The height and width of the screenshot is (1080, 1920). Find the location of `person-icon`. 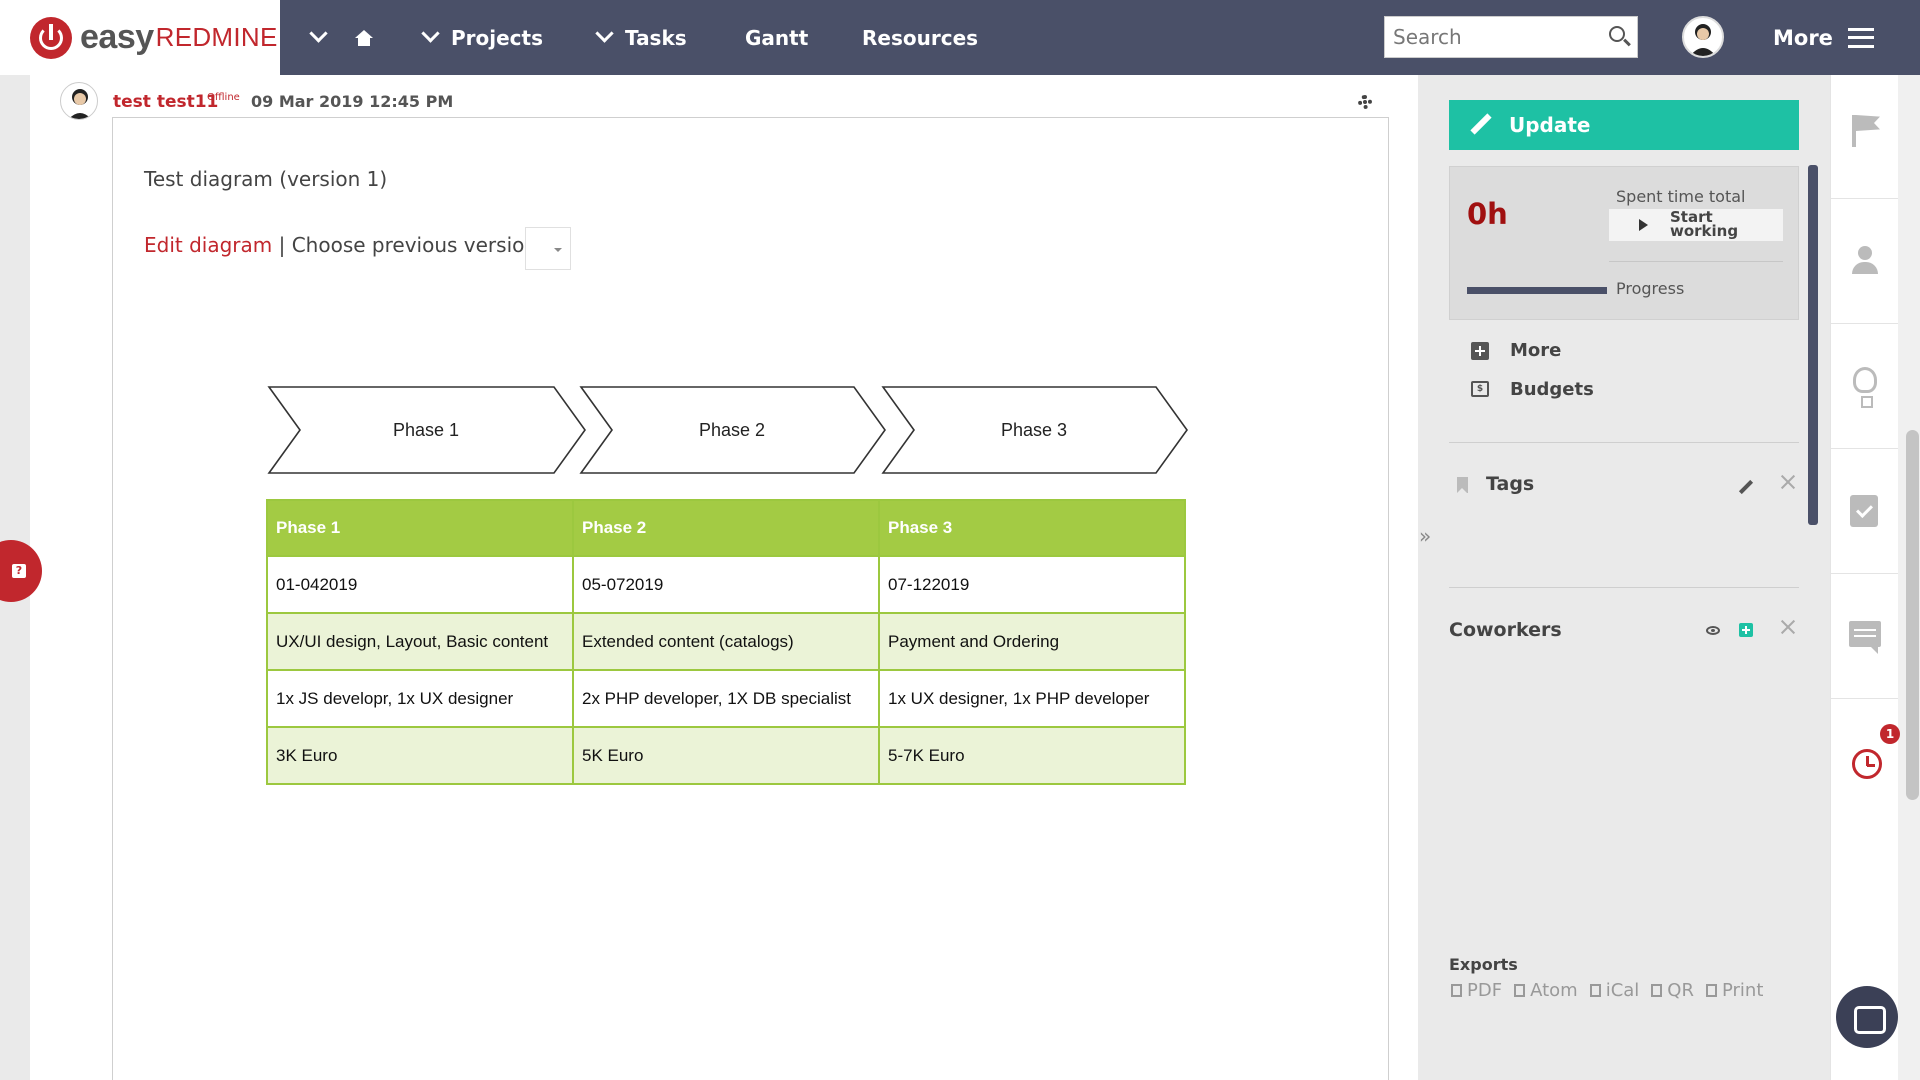

person-icon is located at coordinates (1865, 261).